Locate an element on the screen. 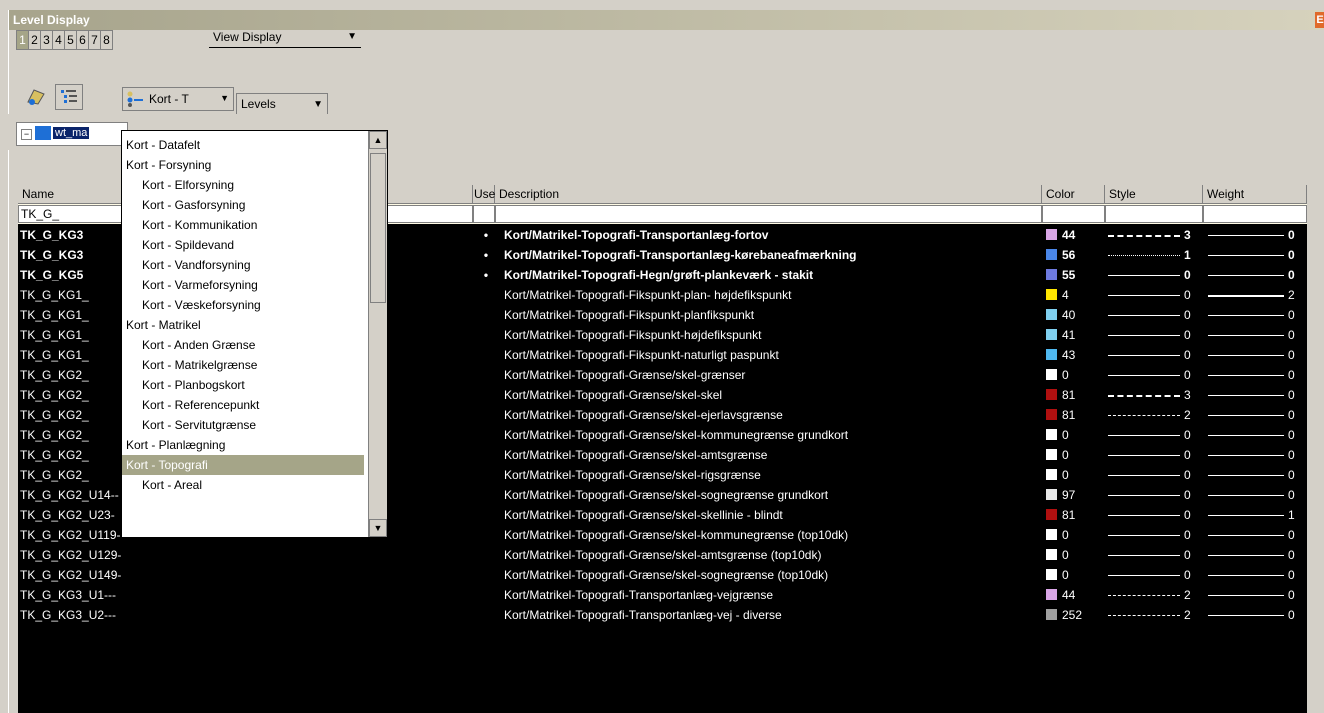 This screenshot has width=1324, height=713. popup-item: Kort - Servitutgrænse is located at coordinates (251, 425).